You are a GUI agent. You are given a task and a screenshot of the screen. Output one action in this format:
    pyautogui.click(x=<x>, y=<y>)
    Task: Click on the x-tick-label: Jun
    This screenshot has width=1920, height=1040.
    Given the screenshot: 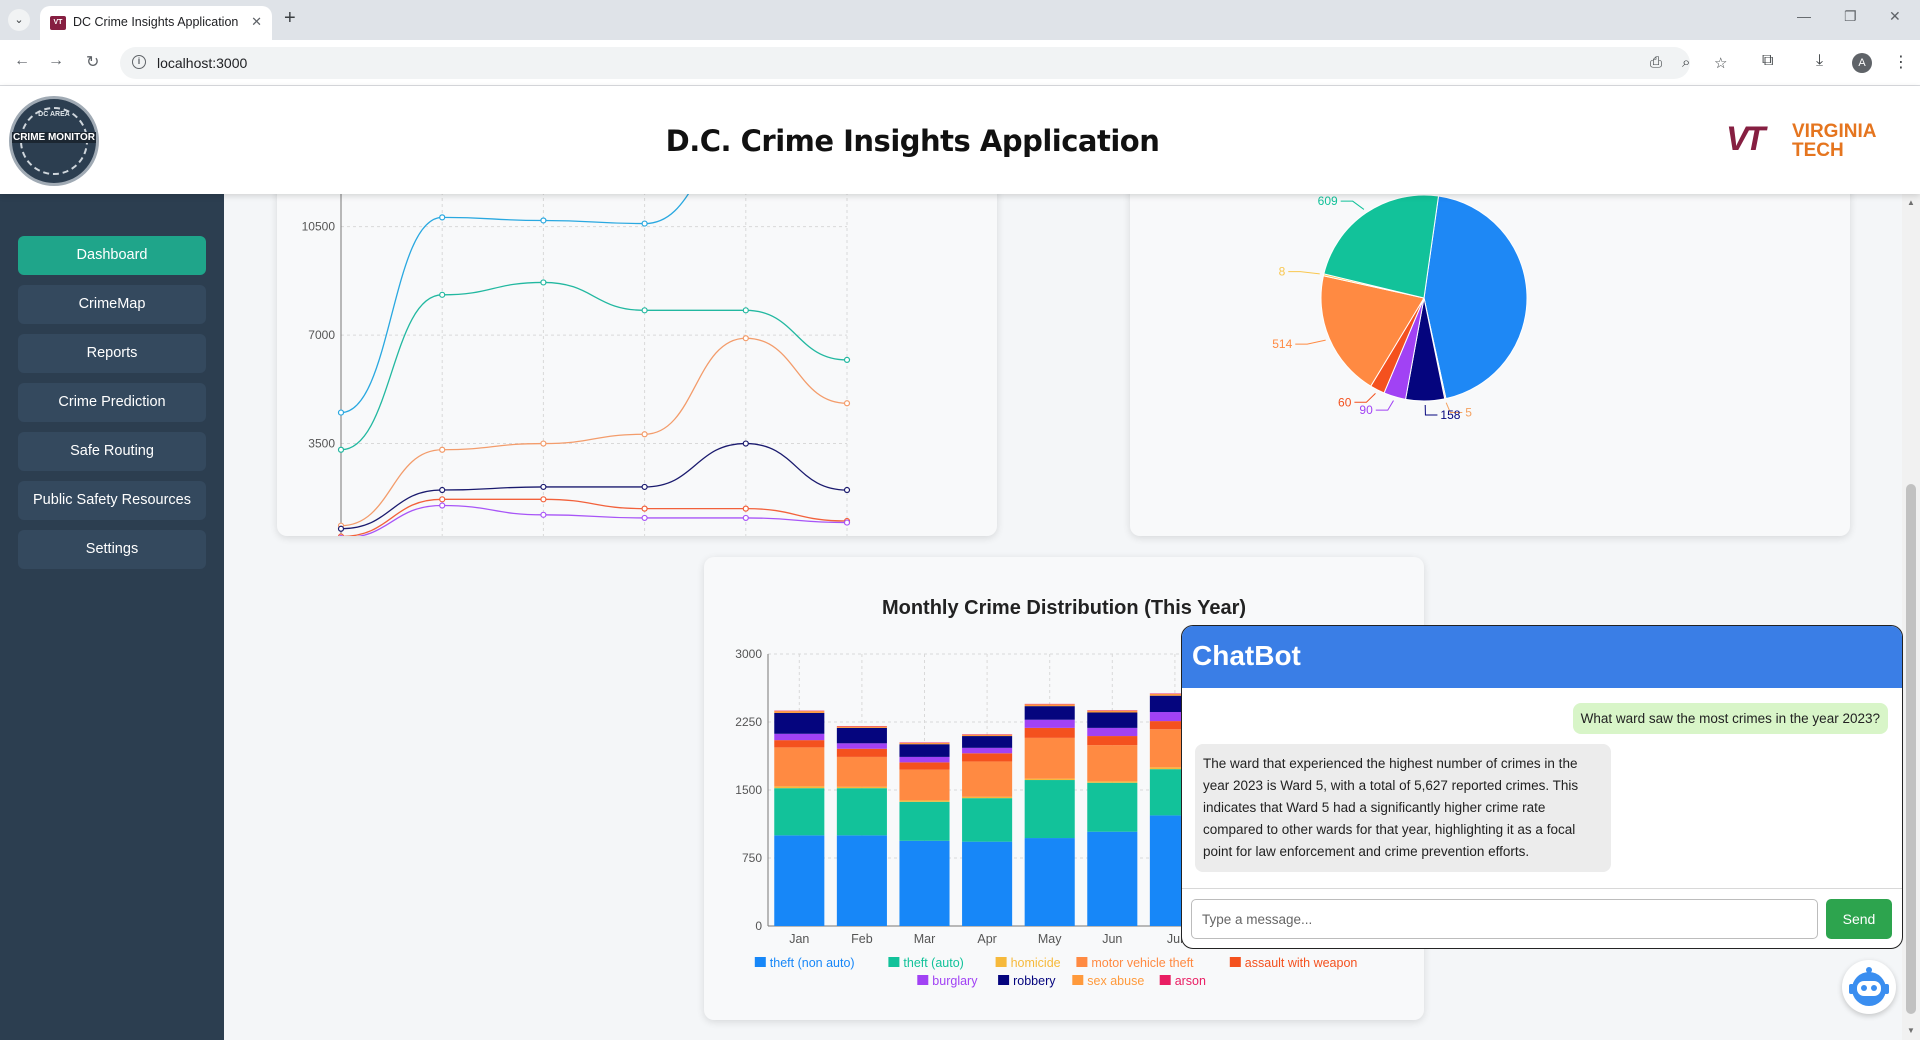 What is the action you would take?
    pyautogui.click(x=1112, y=939)
    